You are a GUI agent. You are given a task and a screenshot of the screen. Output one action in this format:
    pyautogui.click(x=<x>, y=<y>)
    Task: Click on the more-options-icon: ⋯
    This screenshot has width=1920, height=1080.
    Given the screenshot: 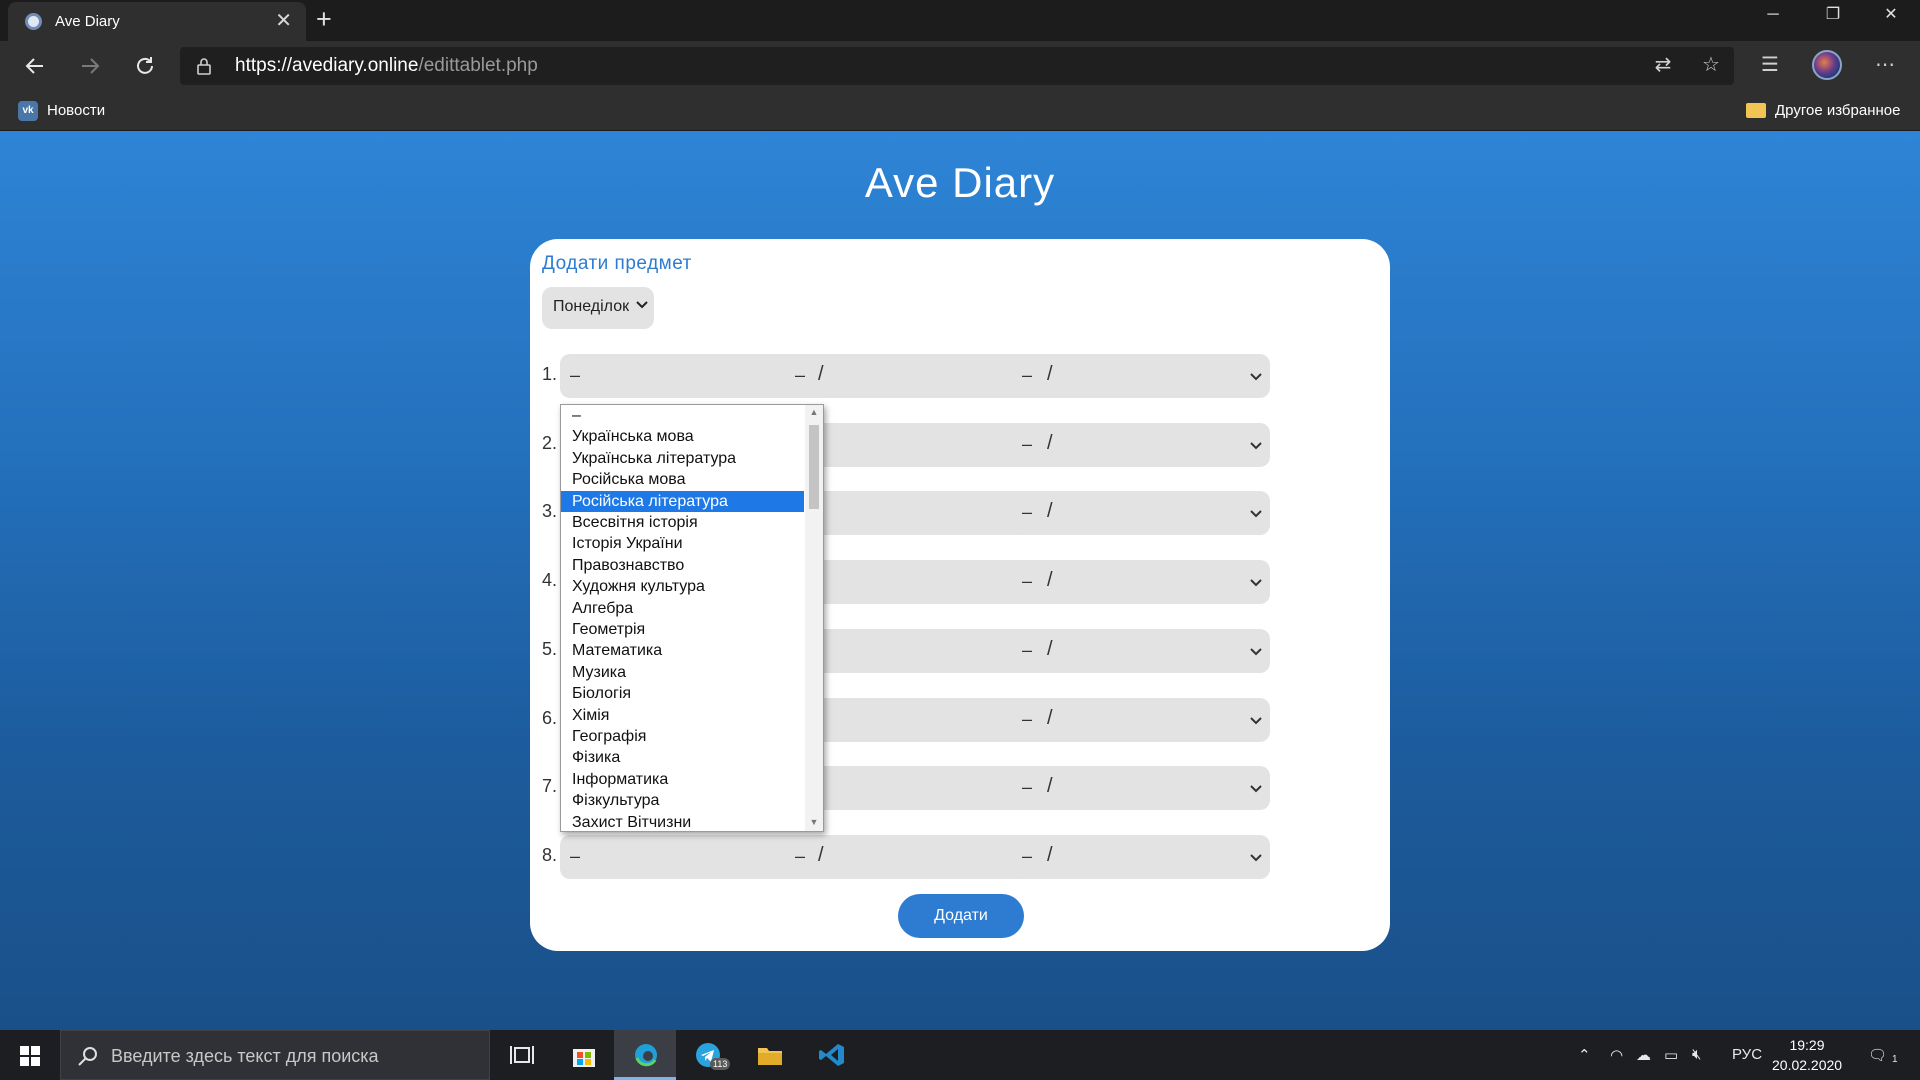 What is the action you would take?
    pyautogui.click(x=1885, y=65)
    